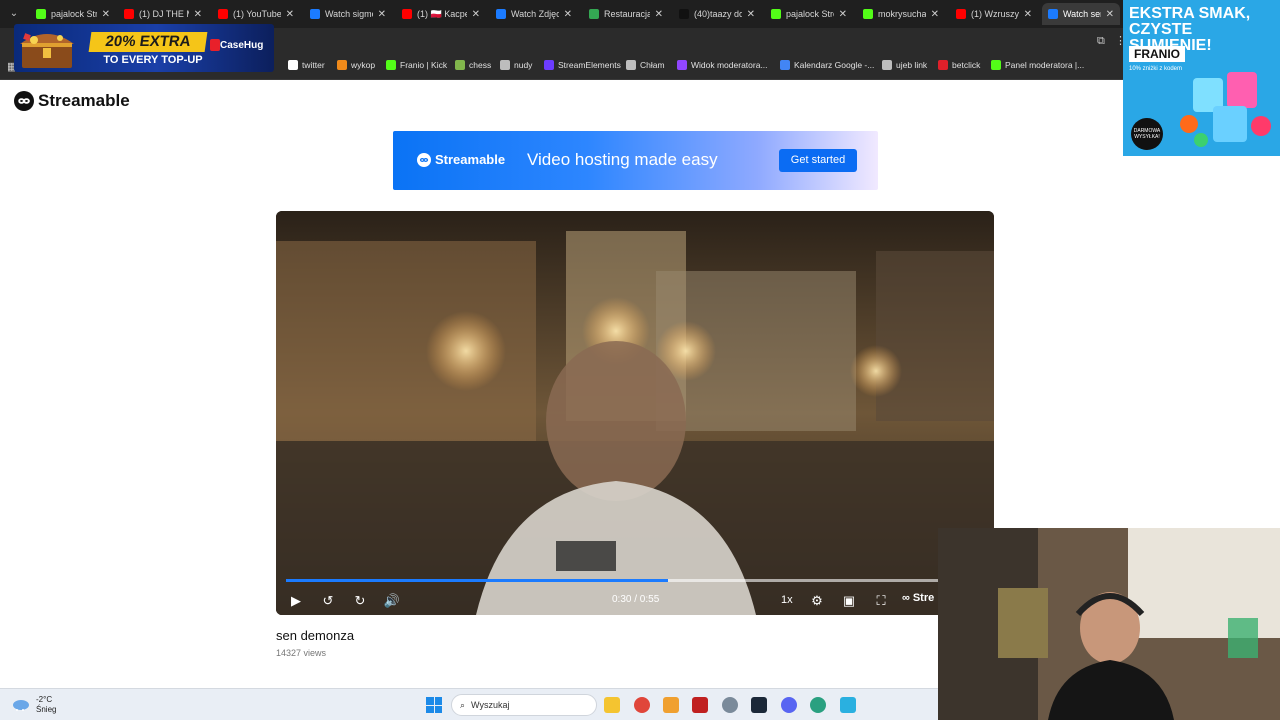 The height and width of the screenshot is (720, 1280). Describe the element at coordinates (849, 601) in the screenshot. I see `picture-in-picture-icon: ▣` at that location.